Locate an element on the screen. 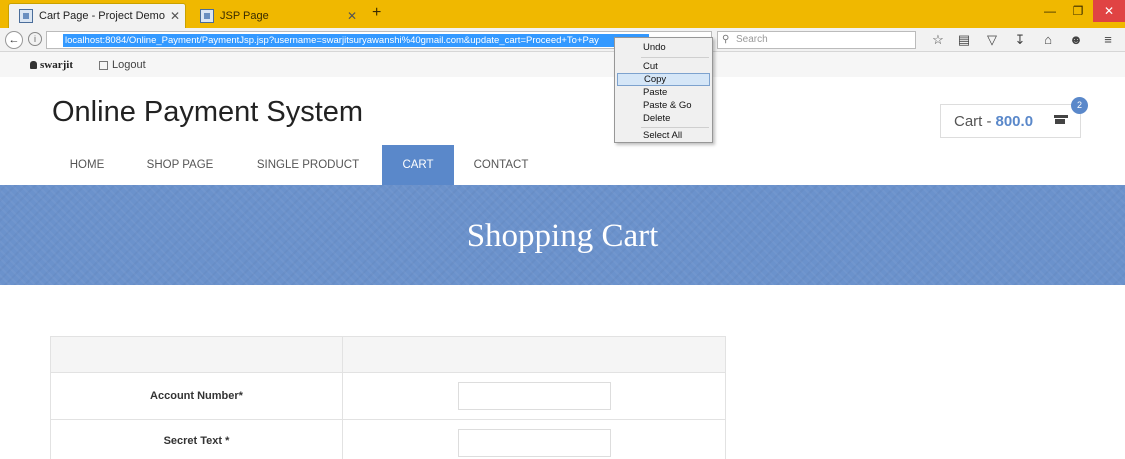 This screenshot has height=459, width=1125. window-close-icon: ✕ is located at coordinates (1109, 11).